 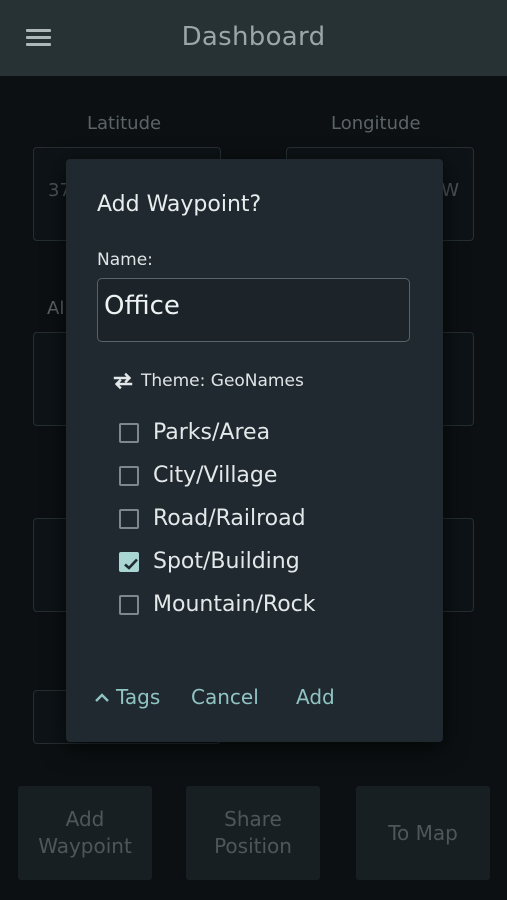 What do you see at coordinates (226, 561) in the screenshot?
I see `category-label: Spot/Building` at bounding box center [226, 561].